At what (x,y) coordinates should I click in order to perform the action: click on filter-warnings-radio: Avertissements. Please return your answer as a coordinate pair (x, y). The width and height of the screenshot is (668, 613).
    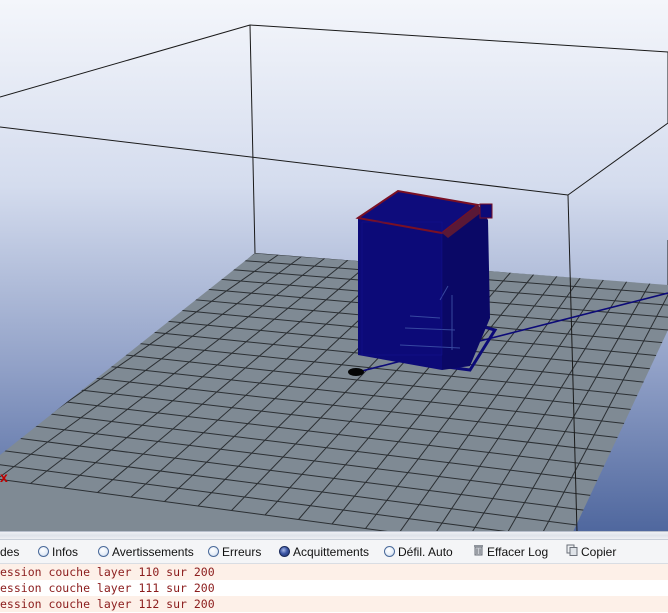
    Looking at the image, I should click on (146, 552).